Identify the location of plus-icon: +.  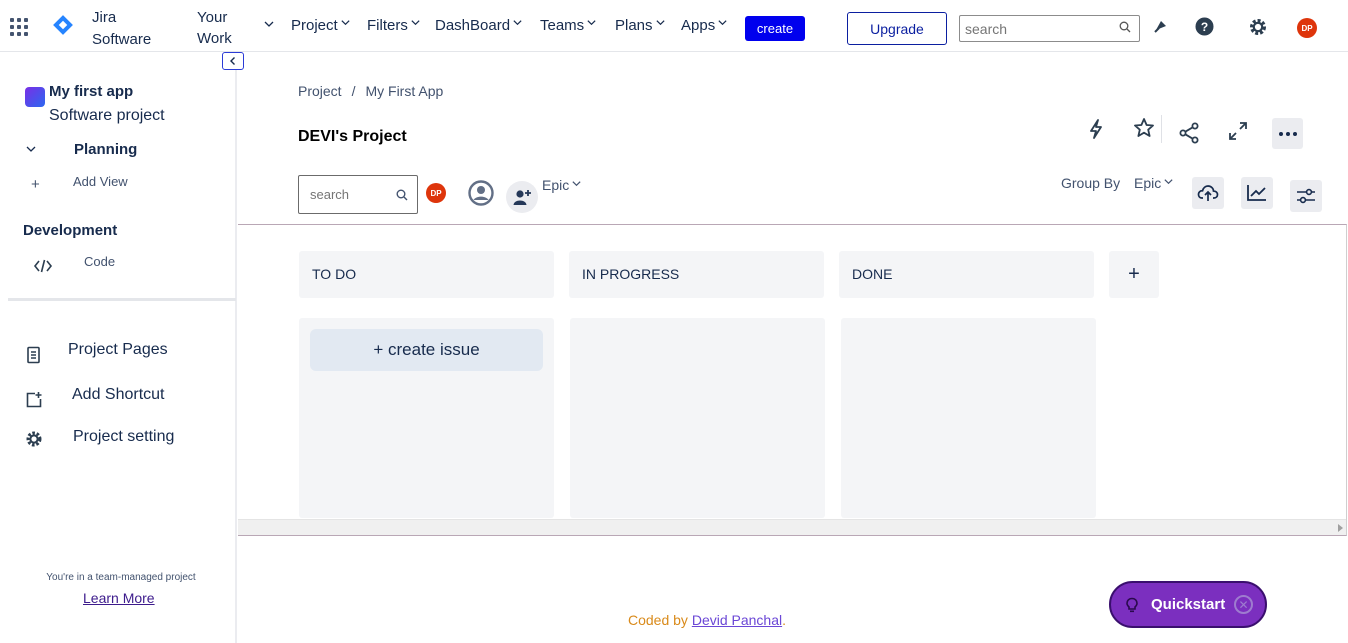
(35, 184).